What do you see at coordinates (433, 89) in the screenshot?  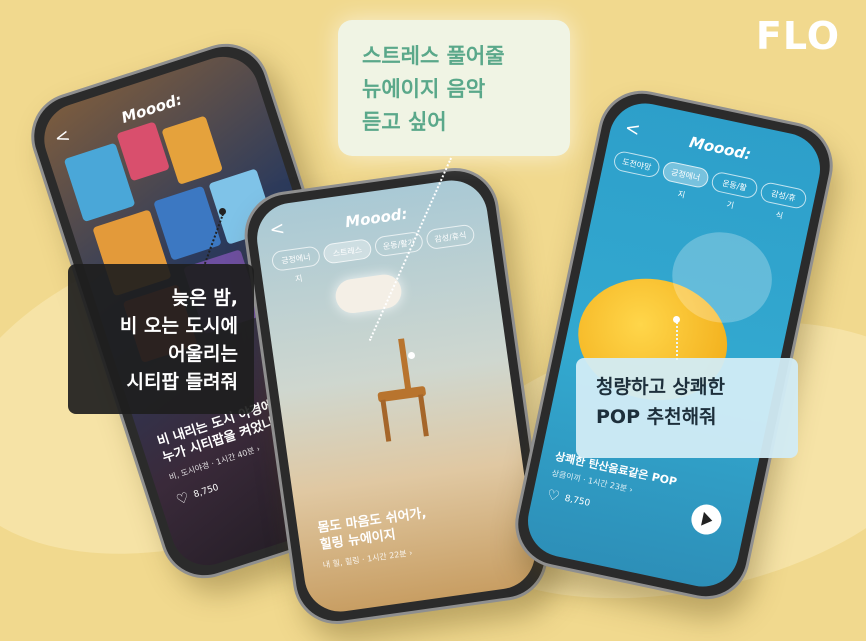 I see `callout-text: 스트레스 풀어줄 뉴에이지 음악 듣고 싶어` at bounding box center [433, 89].